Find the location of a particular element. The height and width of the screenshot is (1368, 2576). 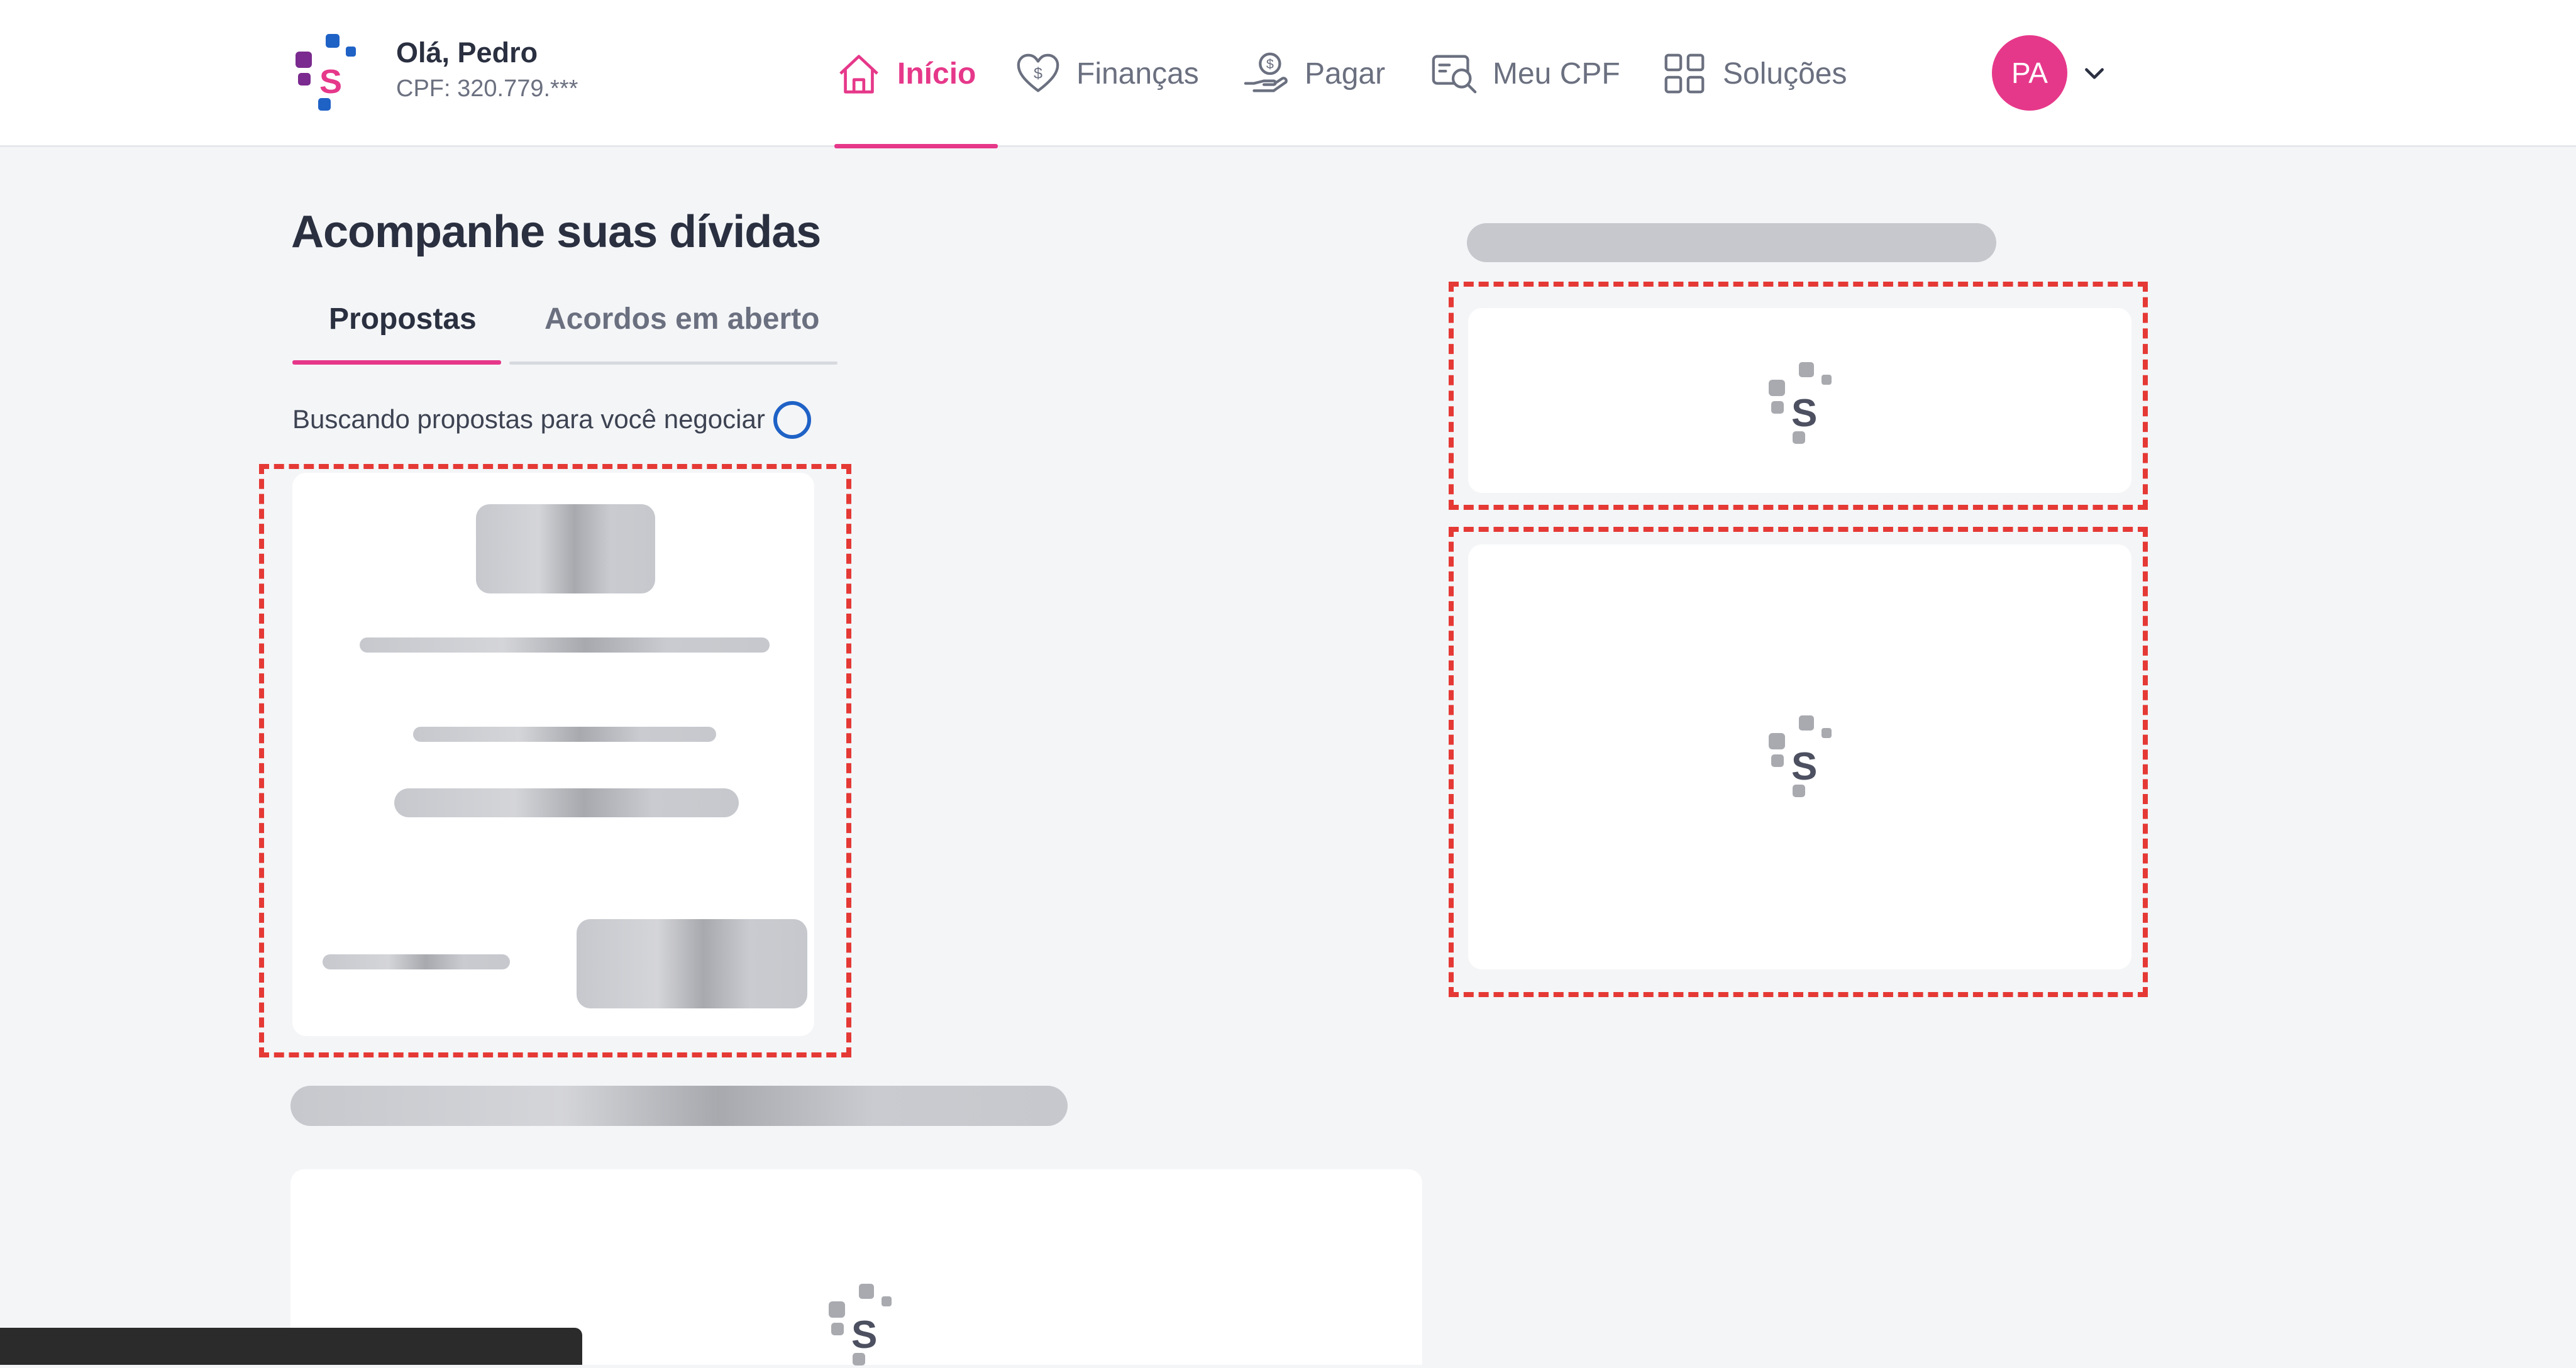

nav-item-meu-cpf: Meu CPF is located at coordinates (1525, 73).